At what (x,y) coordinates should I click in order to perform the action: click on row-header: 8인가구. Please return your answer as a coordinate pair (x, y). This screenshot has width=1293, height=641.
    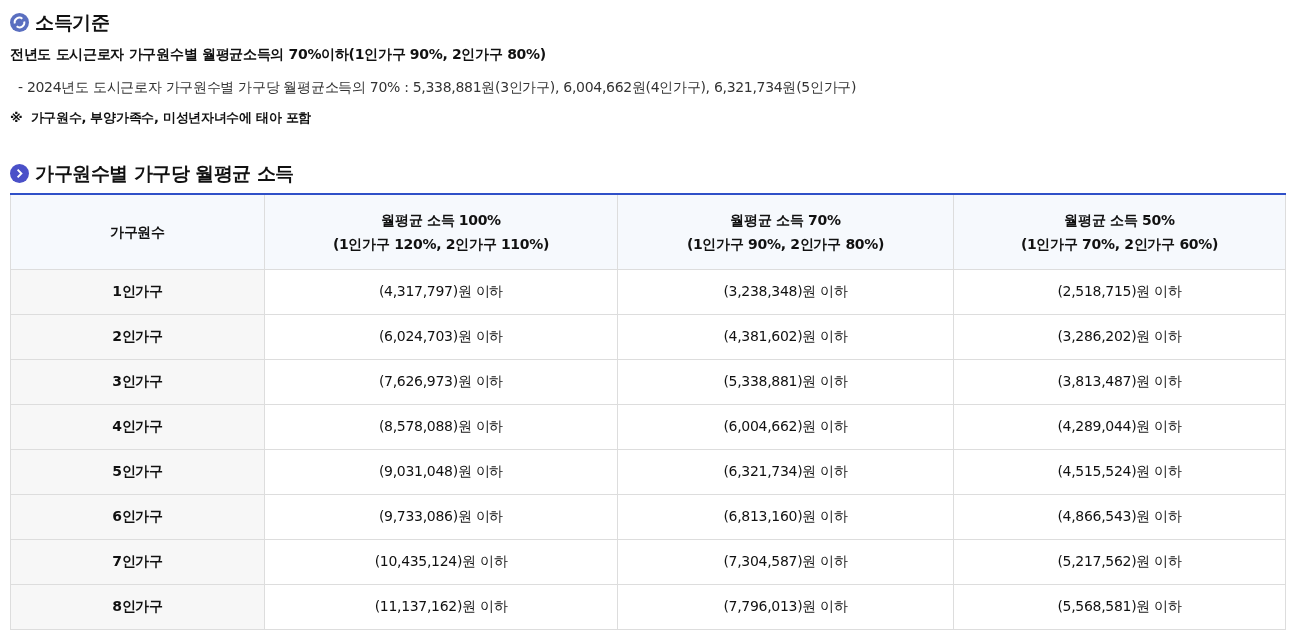
    Looking at the image, I should click on (137, 606).